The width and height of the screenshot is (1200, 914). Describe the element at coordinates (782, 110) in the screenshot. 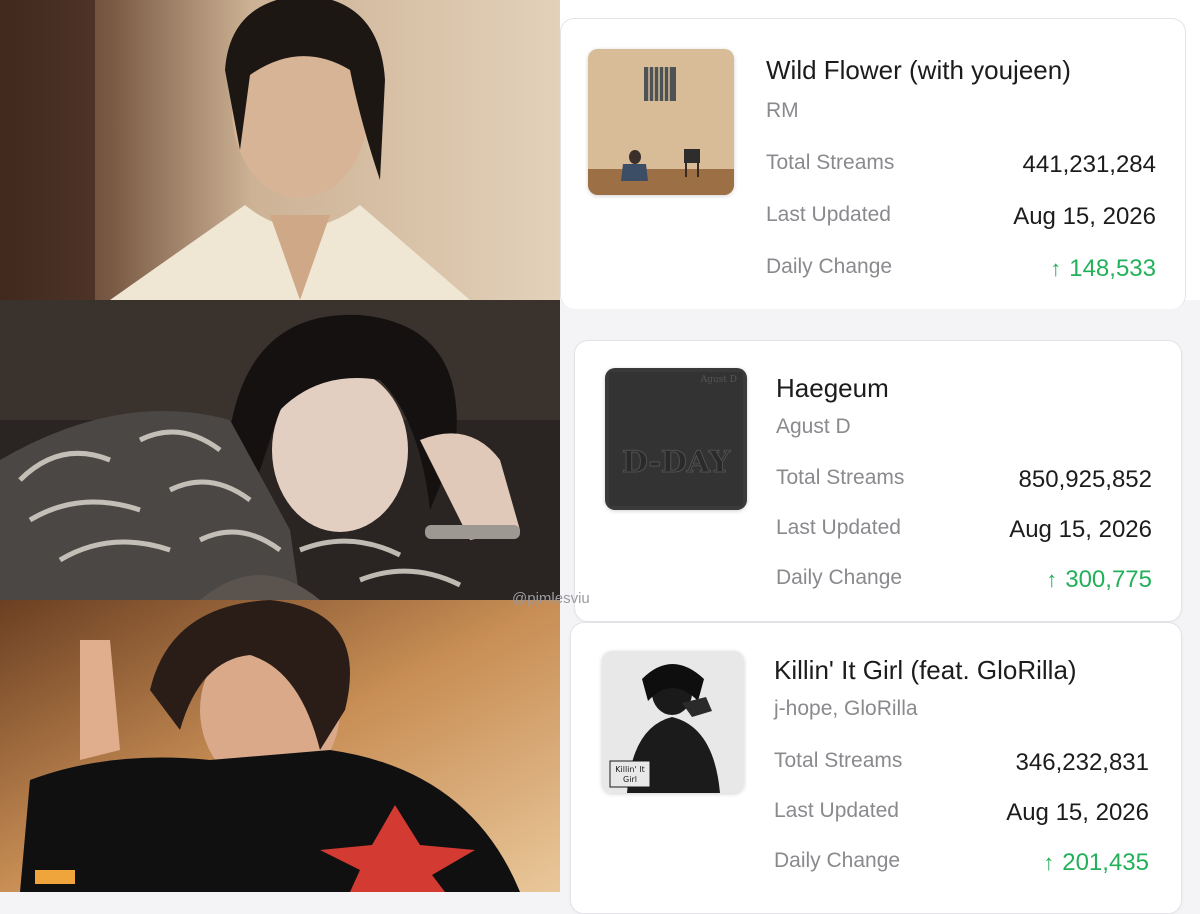

I see `artist-name: RM` at that location.